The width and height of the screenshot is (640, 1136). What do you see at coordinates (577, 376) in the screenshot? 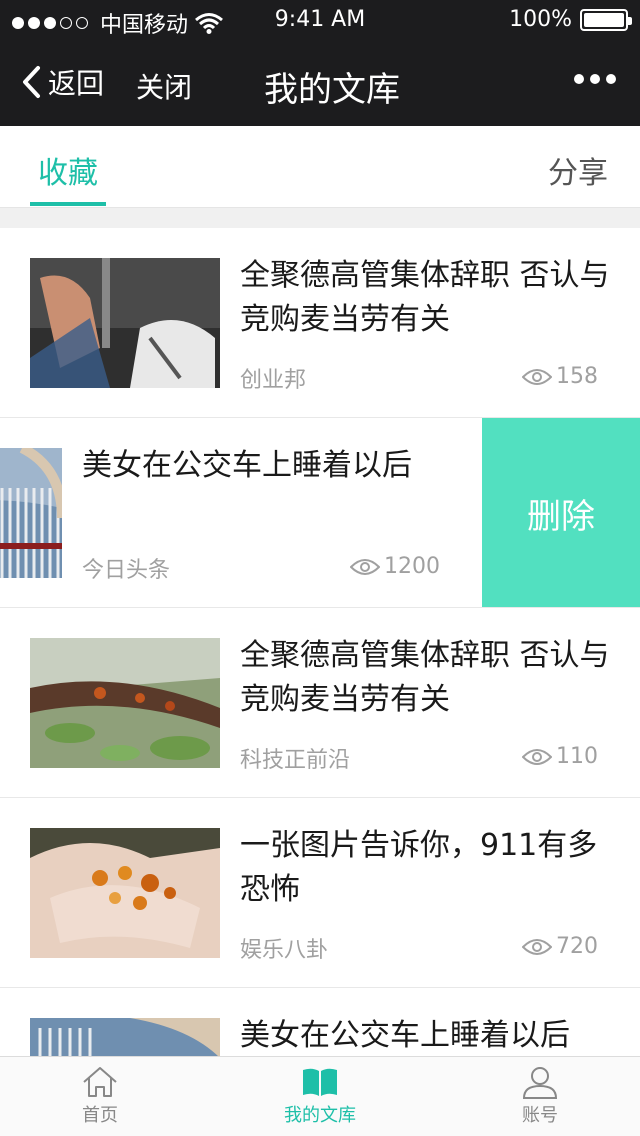
I see `view-count-value: 158` at bounding box center [577, 376].